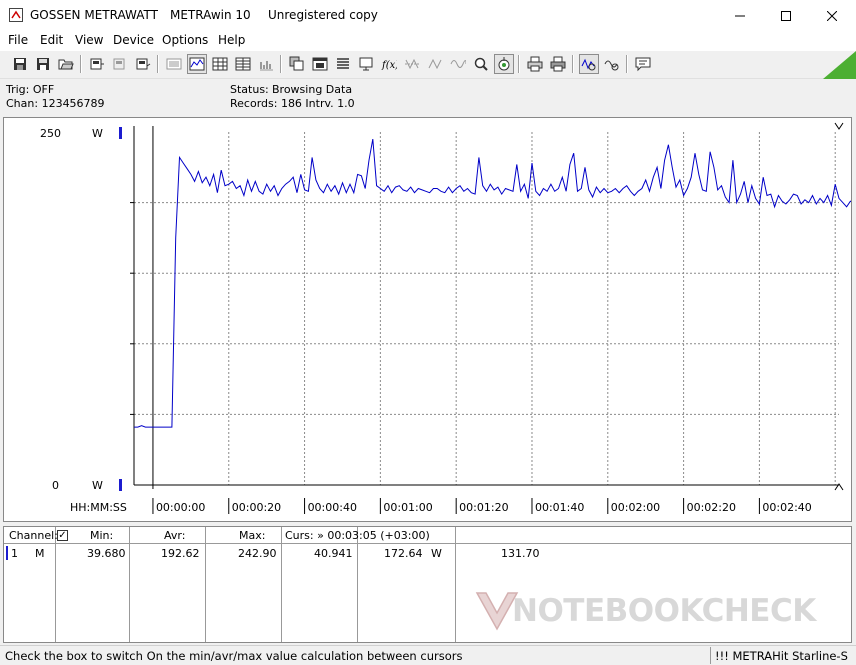 The image size is (856, 665). What do you see at coordinates (89, 40) in the screenshot?
I see `menu-view: View` at bounding box center [89, 40].